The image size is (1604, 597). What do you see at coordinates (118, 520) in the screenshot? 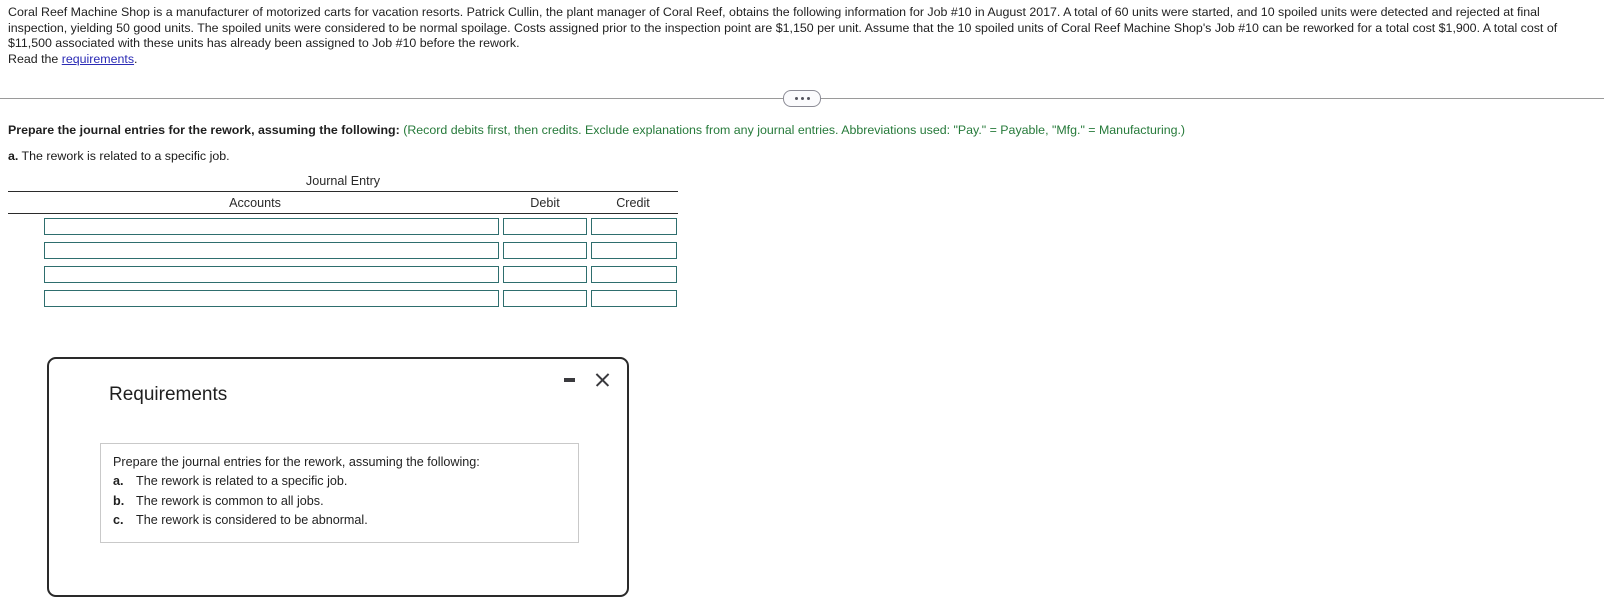
I see `list-item-bullet: c.` at bounding box center [118, 520].